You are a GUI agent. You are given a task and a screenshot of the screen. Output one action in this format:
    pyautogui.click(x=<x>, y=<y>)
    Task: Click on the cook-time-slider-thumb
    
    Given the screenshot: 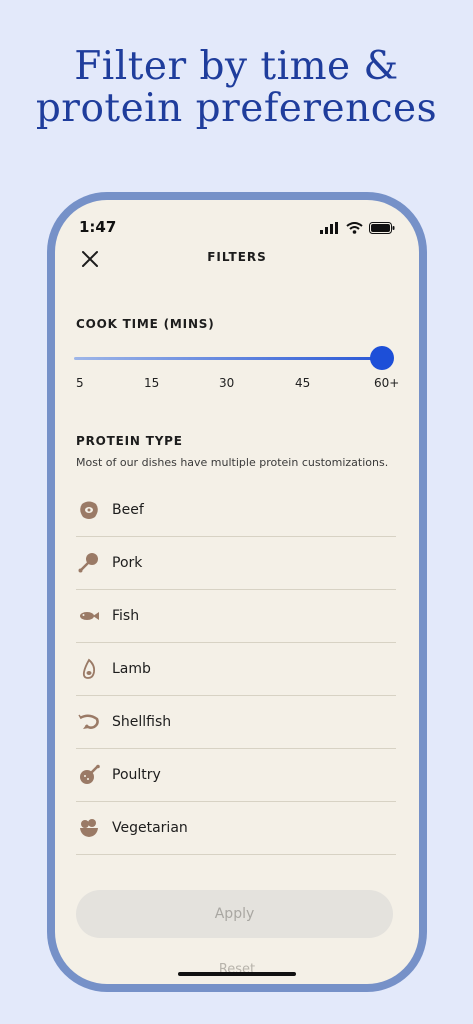 What is the action you would take?
    pyautogui.click(x=382, y=358)
    